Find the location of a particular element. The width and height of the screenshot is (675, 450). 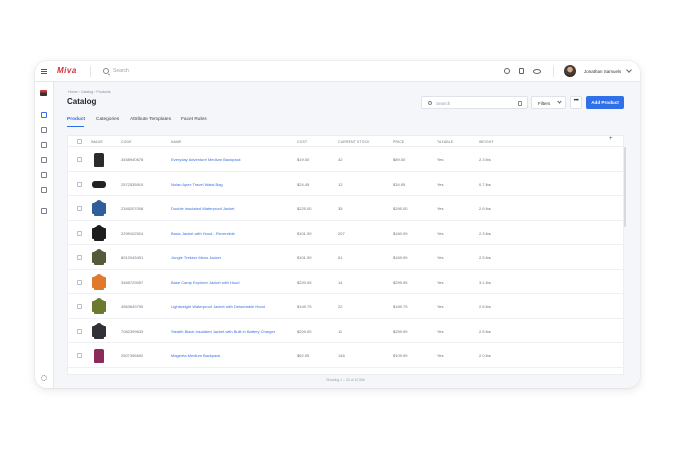

add-product-button: Add Product is located at coordinates (605, 102).